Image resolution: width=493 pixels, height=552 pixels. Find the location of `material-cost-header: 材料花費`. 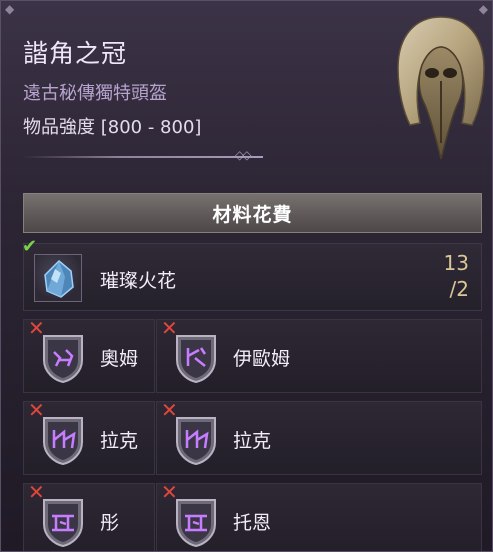

material-cost-header: 材料花費 is located at coordinates (252, 213).